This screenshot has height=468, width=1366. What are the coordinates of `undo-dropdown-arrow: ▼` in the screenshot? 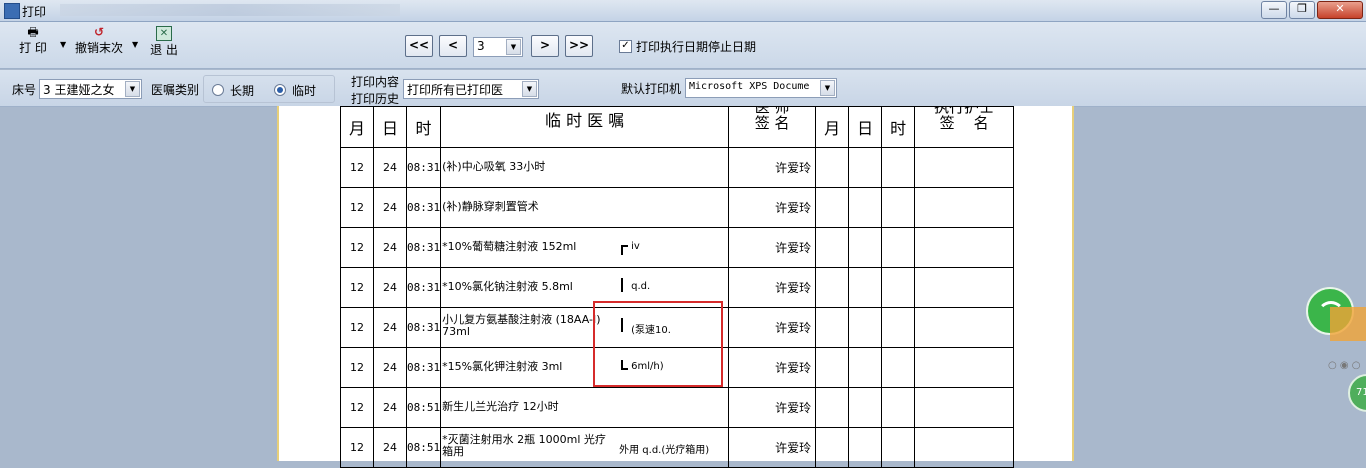 It's located at (135, 44).